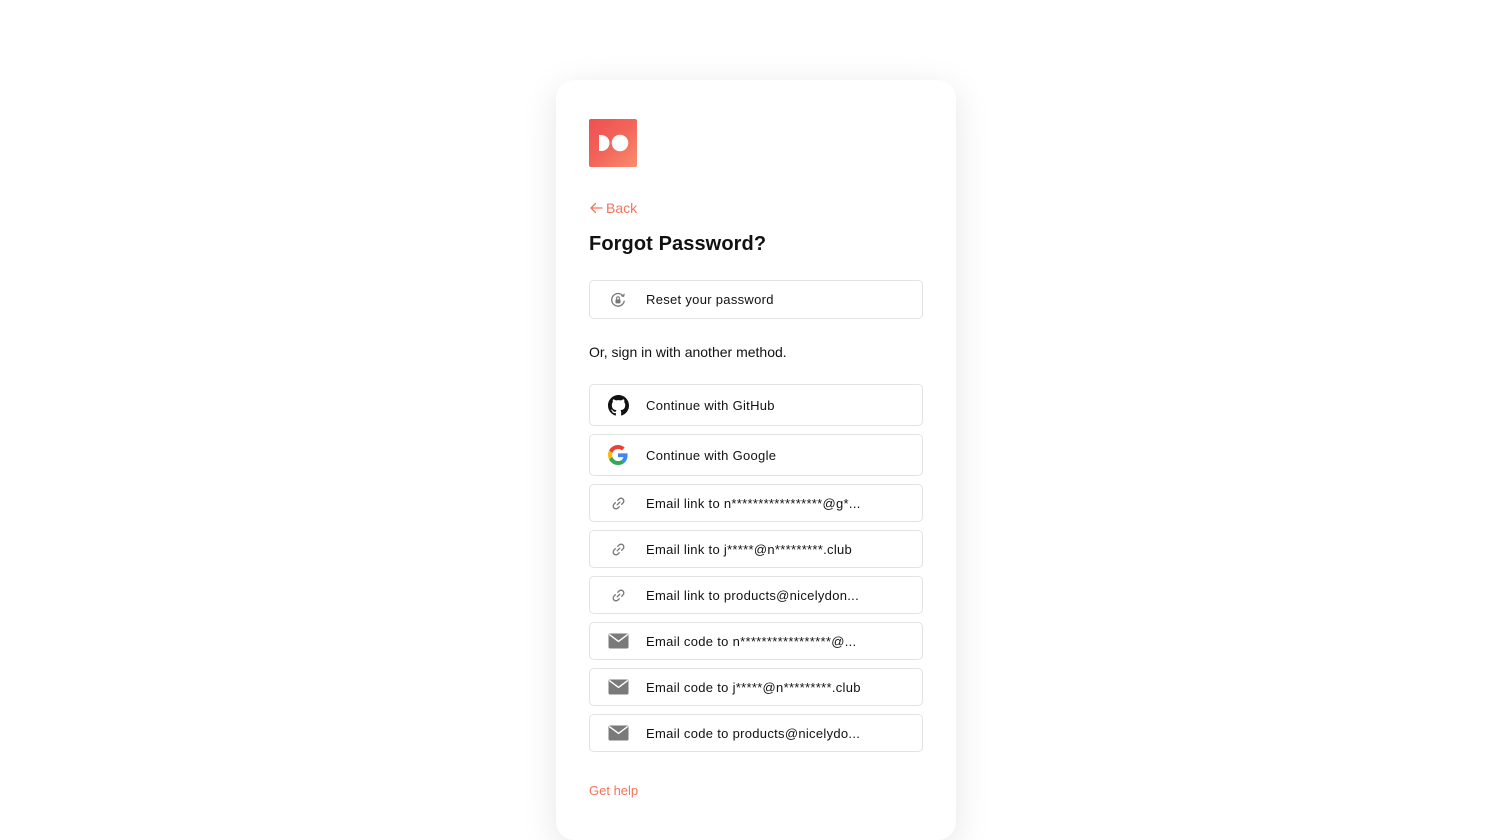 The height and width of the screenshot is (840, 1512). Describe the element at coordinates (596, 208) in the screenshot. I see `arrow-left-icon` at that location.